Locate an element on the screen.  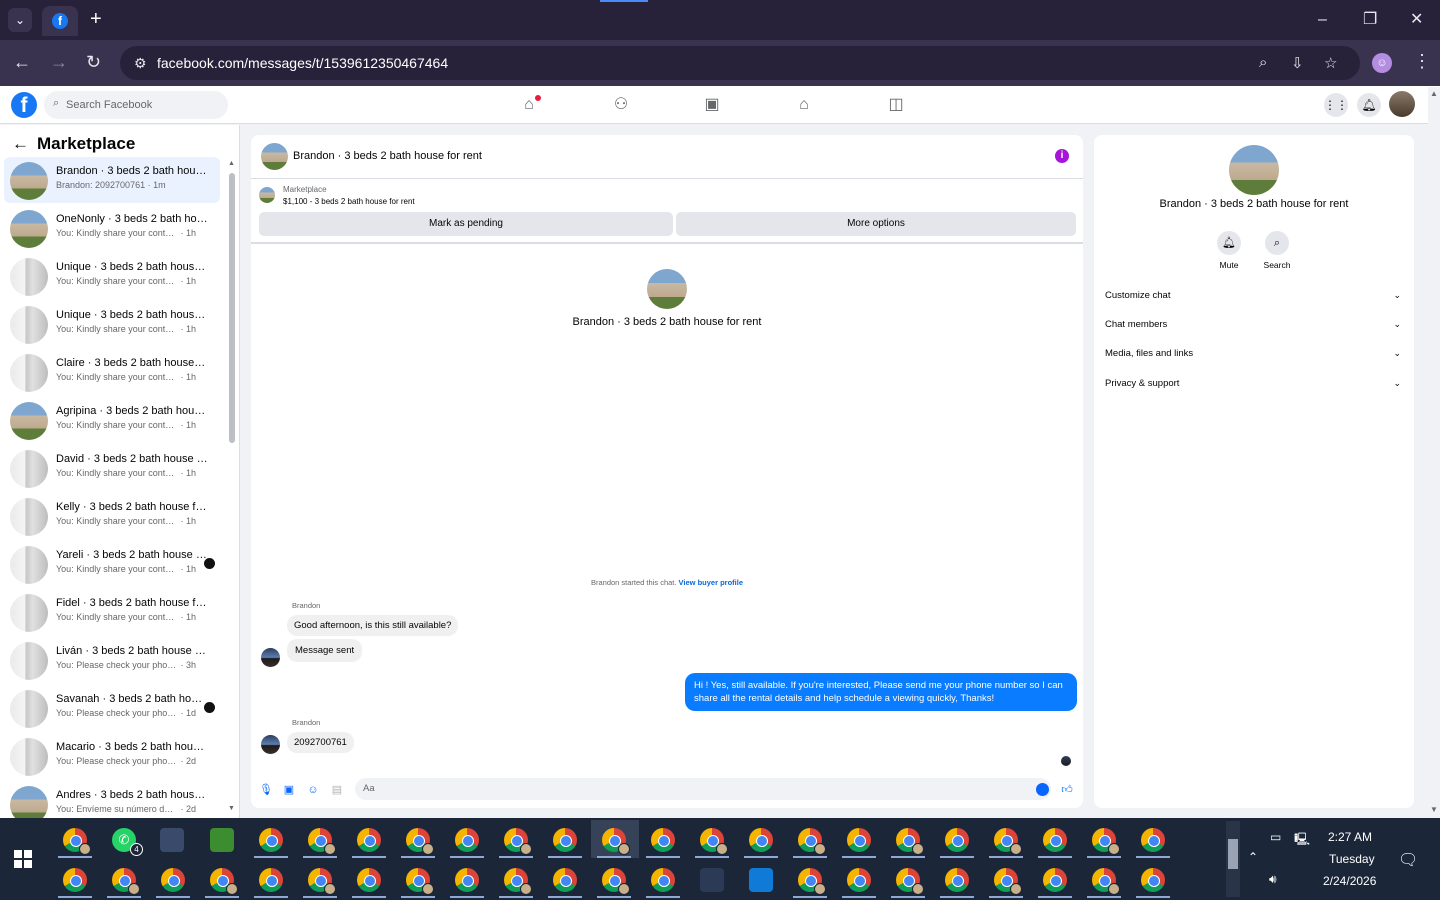
restore-button: ❐ is located at coordinates (1370, 20).